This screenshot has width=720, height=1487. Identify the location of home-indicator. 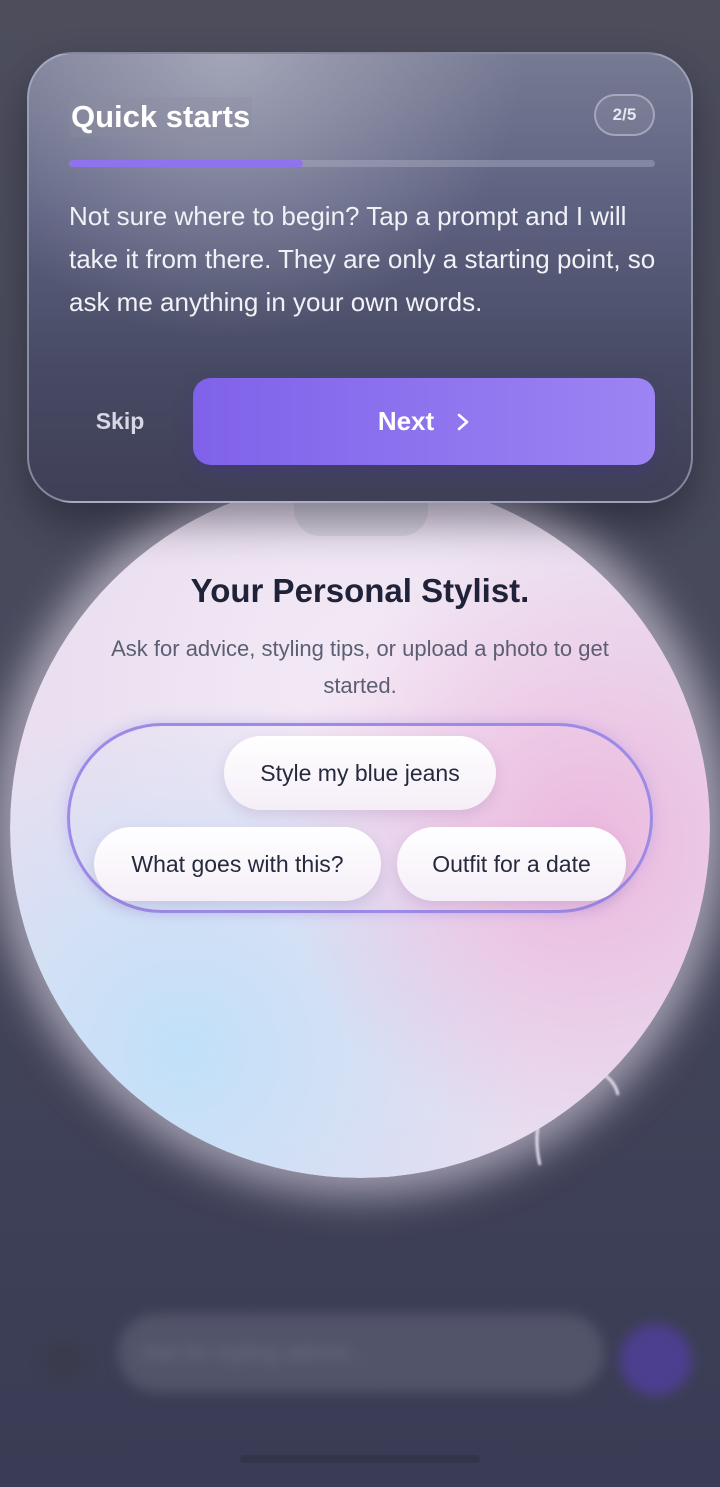
(360, 1459).